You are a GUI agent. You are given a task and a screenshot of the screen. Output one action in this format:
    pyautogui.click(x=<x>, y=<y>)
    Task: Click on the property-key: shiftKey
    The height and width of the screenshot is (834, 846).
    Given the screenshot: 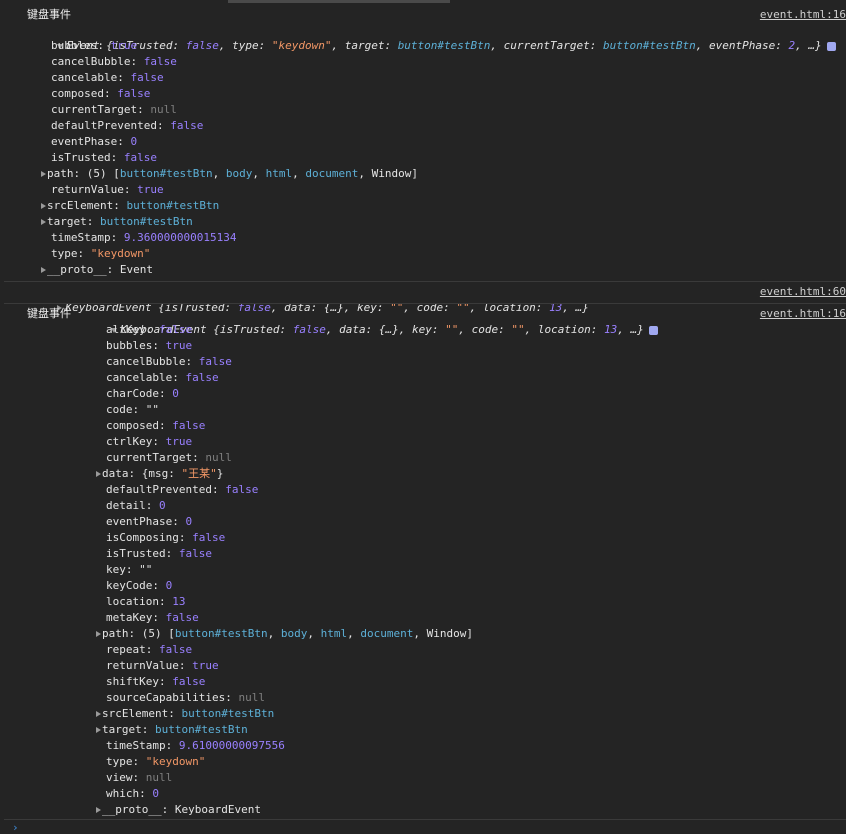 What is the action you would take?
    pyautogui.click(x=132, y=681)
    